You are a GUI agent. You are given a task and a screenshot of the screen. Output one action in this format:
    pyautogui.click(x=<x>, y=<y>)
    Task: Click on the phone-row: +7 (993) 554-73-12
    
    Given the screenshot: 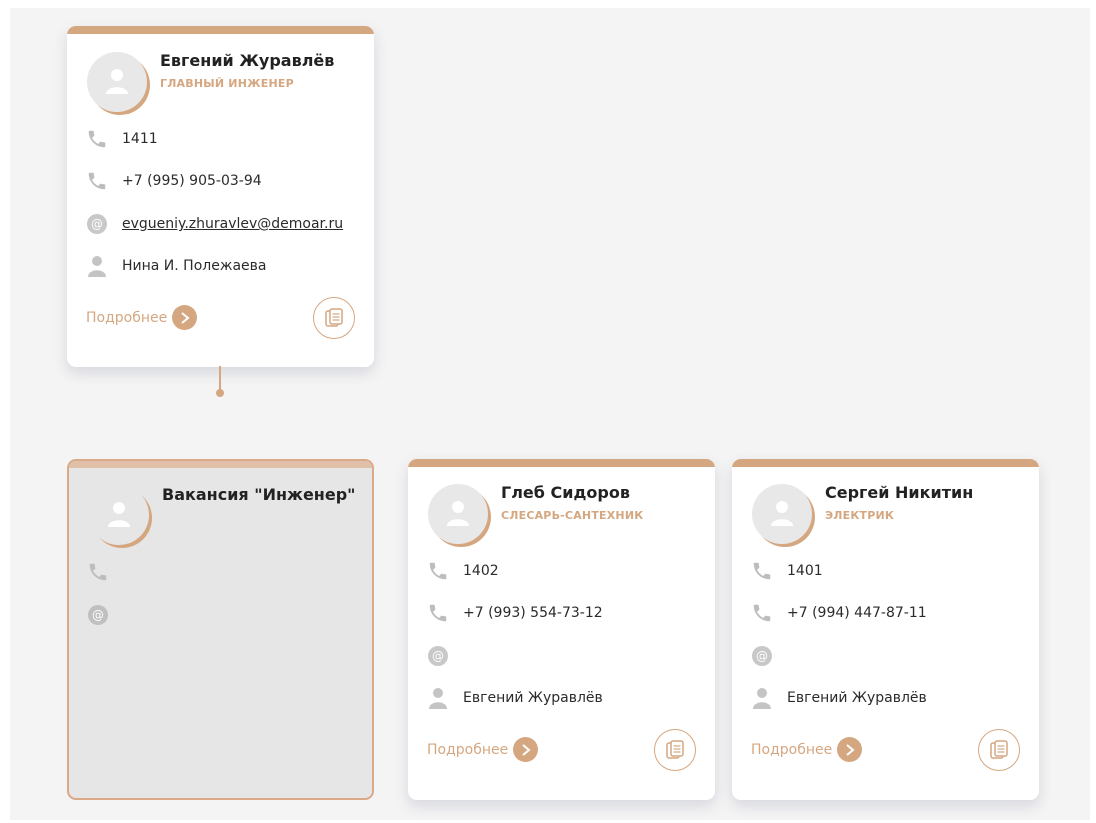 What is the action you would take?
    pyautogui.click(x=515, y=613)
    